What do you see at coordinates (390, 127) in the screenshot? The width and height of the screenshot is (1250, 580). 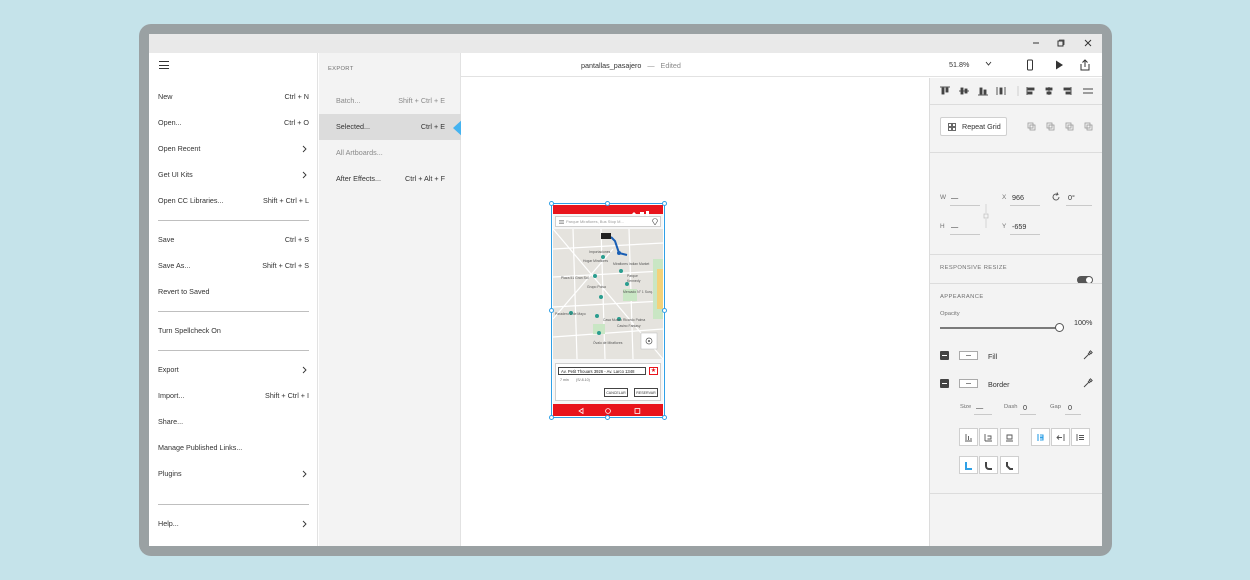 I see `export-selected: Selected... Ctrl + E` at bounding box center [390, 127].